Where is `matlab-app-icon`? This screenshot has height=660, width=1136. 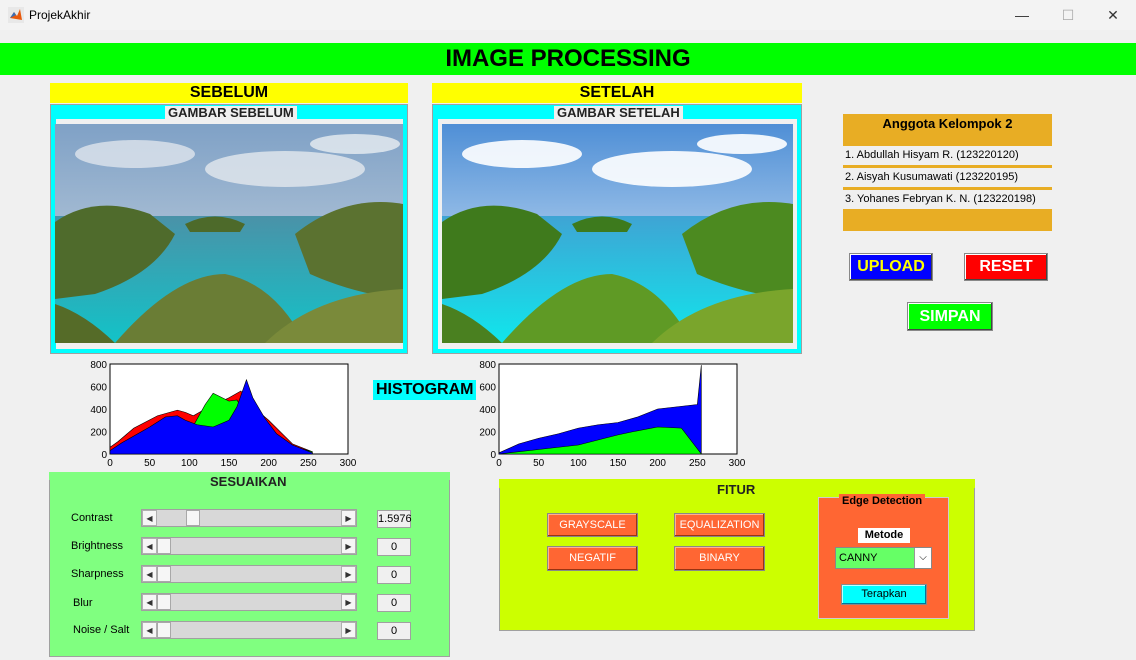 matlab-app-icon is located at coordinates (16, 15).